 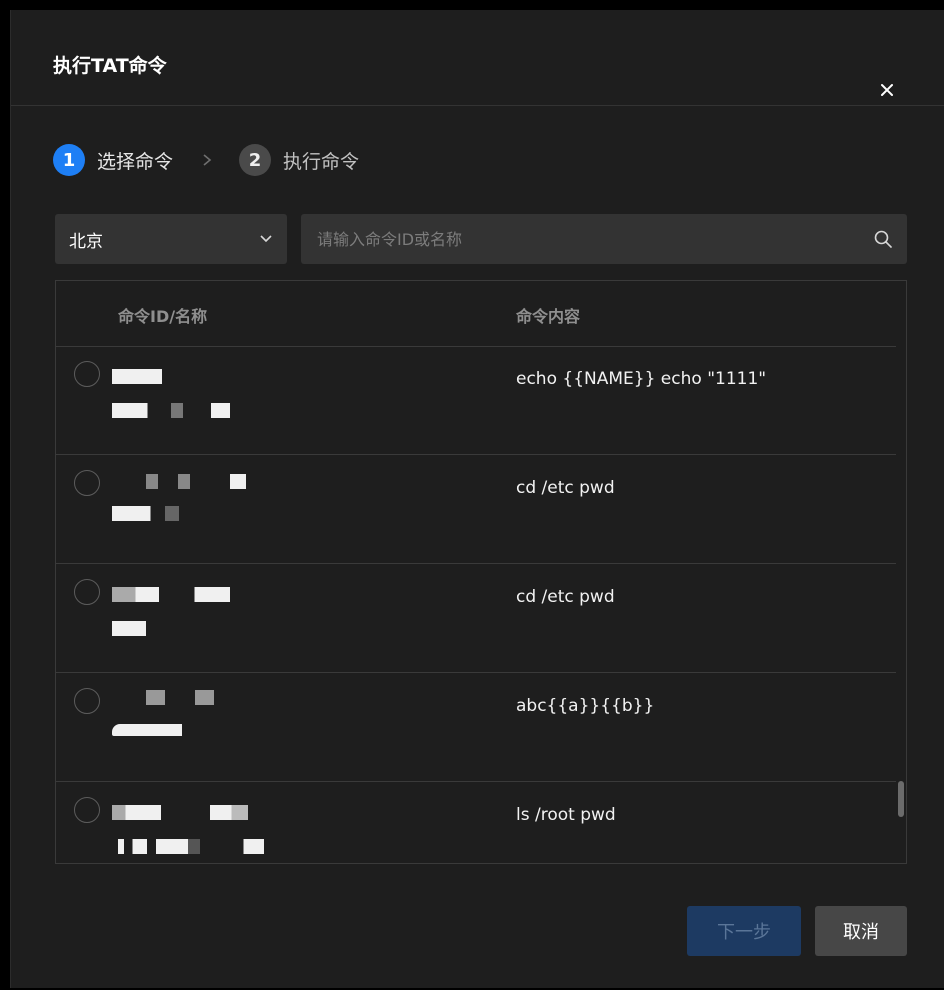 What do you see at coordinates (641, 379) in the screenshot?
I see `command-content: echo {{NAME}} echo "1111"` at bounding box center [641, 379].